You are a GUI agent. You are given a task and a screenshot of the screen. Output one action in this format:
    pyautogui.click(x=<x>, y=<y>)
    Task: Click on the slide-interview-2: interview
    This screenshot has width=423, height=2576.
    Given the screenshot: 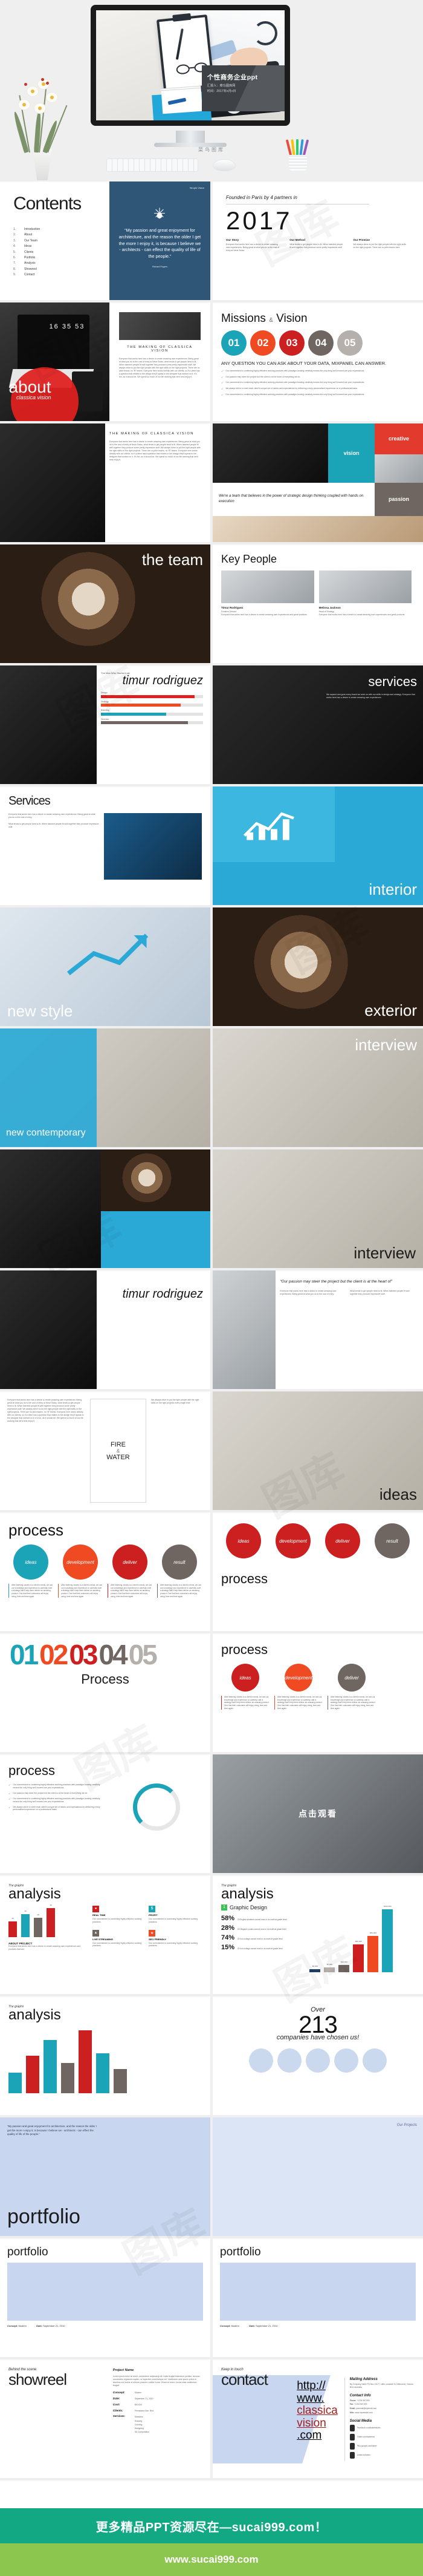 What is the action you would take?
    pyautogui.click(x=318, y=1208)
    